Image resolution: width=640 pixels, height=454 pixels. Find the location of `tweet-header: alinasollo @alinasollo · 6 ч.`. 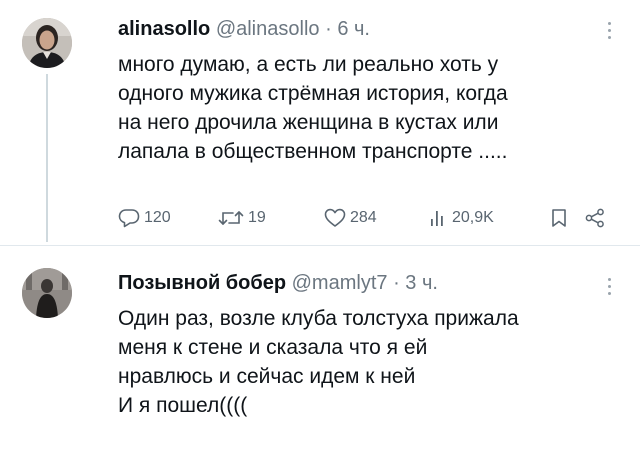

tweet-header: alinasollo @alinasollo · 6 ч. is located at coordinates (244, 29).